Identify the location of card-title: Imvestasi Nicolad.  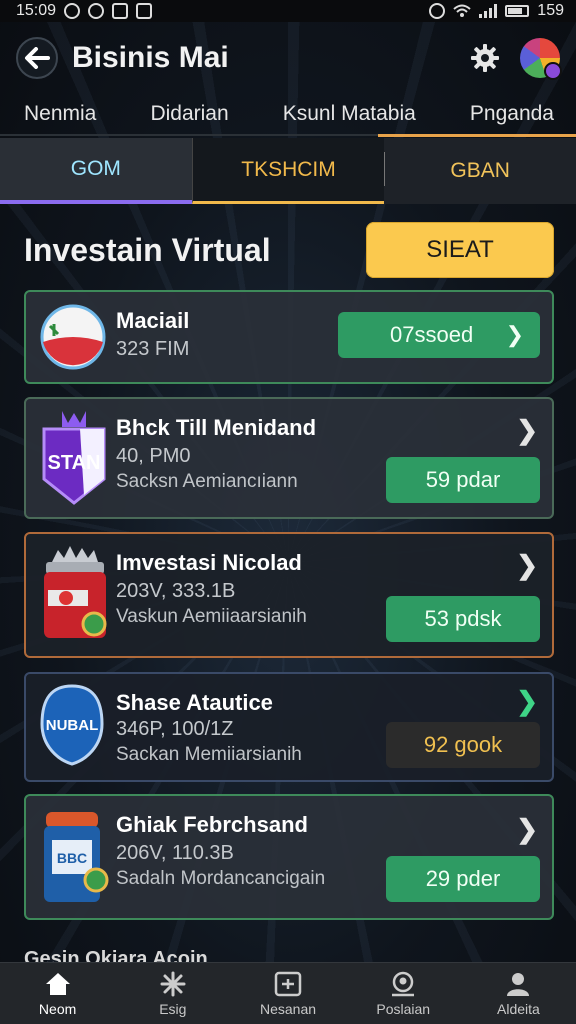
(209, 562).